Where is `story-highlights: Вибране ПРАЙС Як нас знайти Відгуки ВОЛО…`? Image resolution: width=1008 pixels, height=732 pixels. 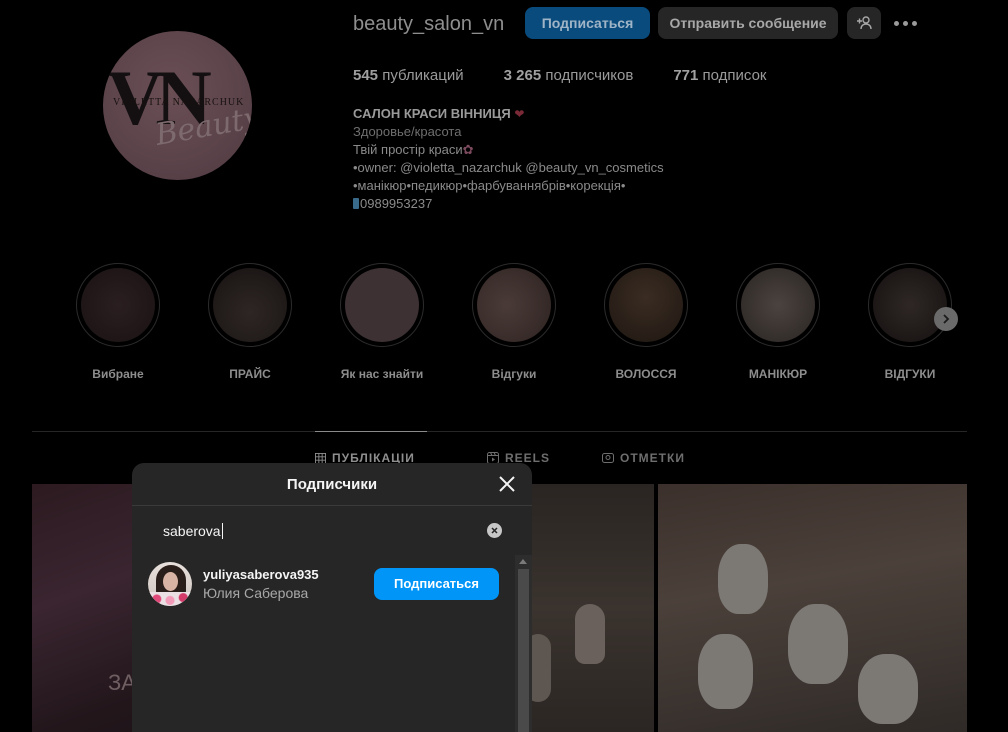 story-highlights: Вибране ПРАЙС Як нас знайти Відгуки ВОЛО… is located at coordinates (526, 323).